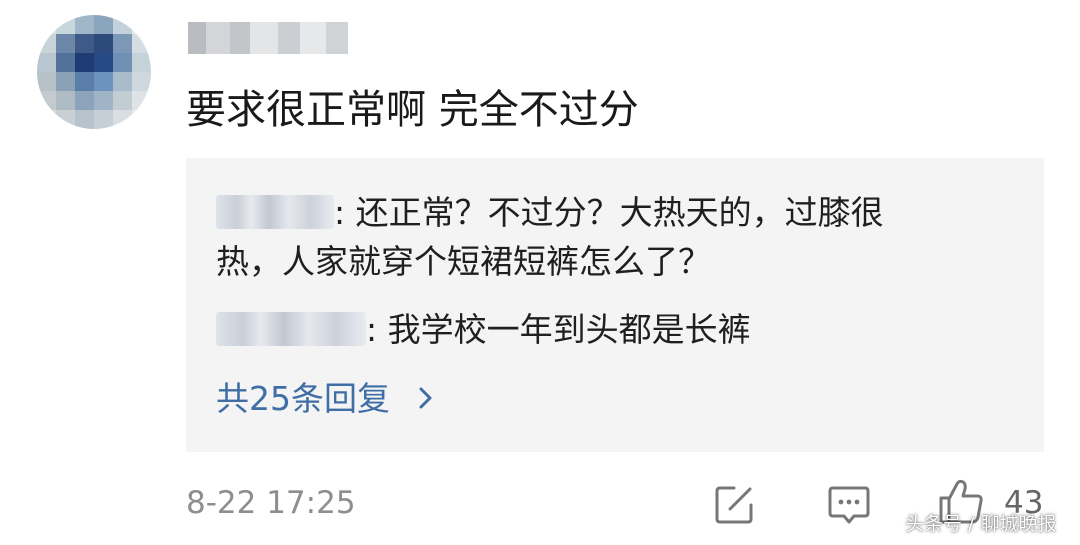  Describe the element at coordinates (412, 110) in the screenshot. I see `comment-text: 要求很正常啊 完全不过分` at that location.